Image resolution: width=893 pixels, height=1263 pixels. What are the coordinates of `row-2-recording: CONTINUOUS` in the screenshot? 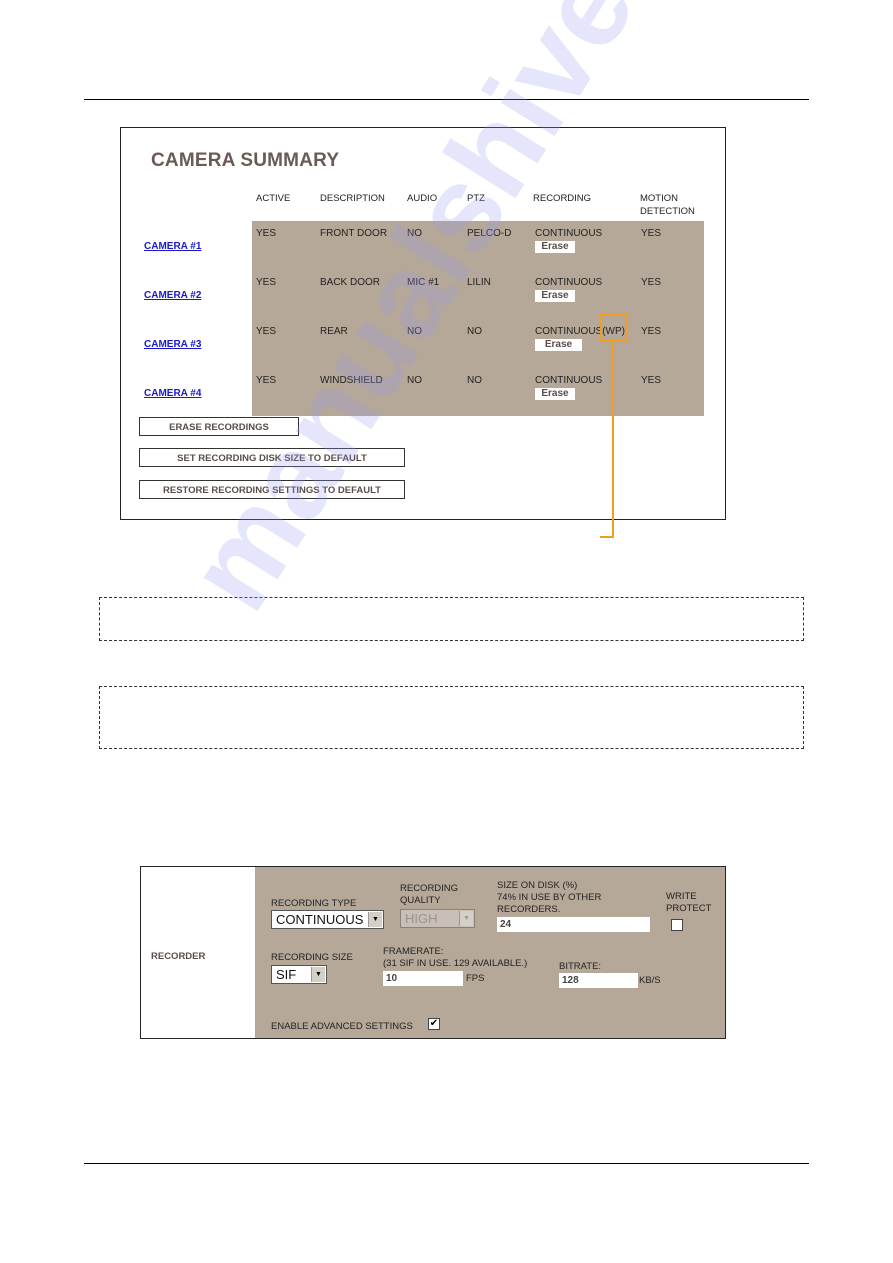 It's located at (569, 282).